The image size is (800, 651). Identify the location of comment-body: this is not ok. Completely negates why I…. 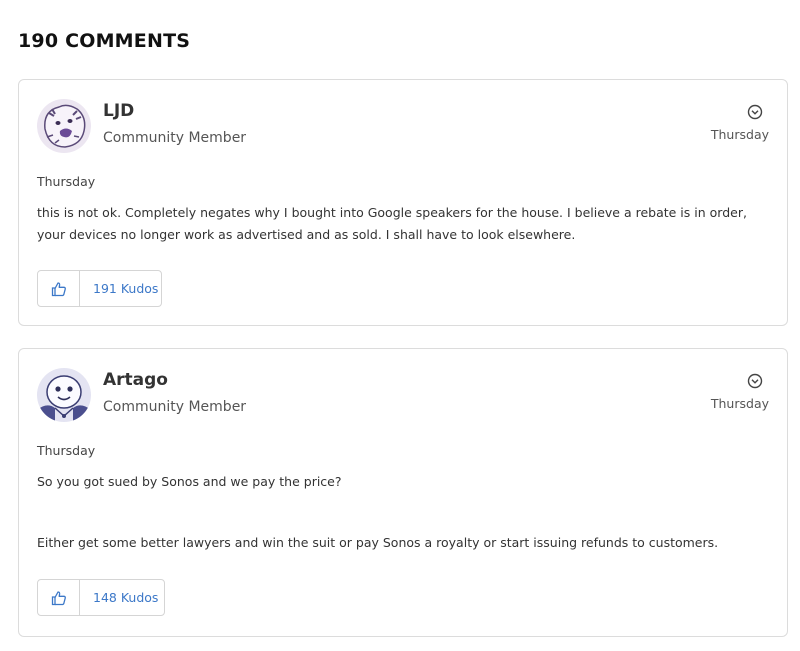
(404, 224).